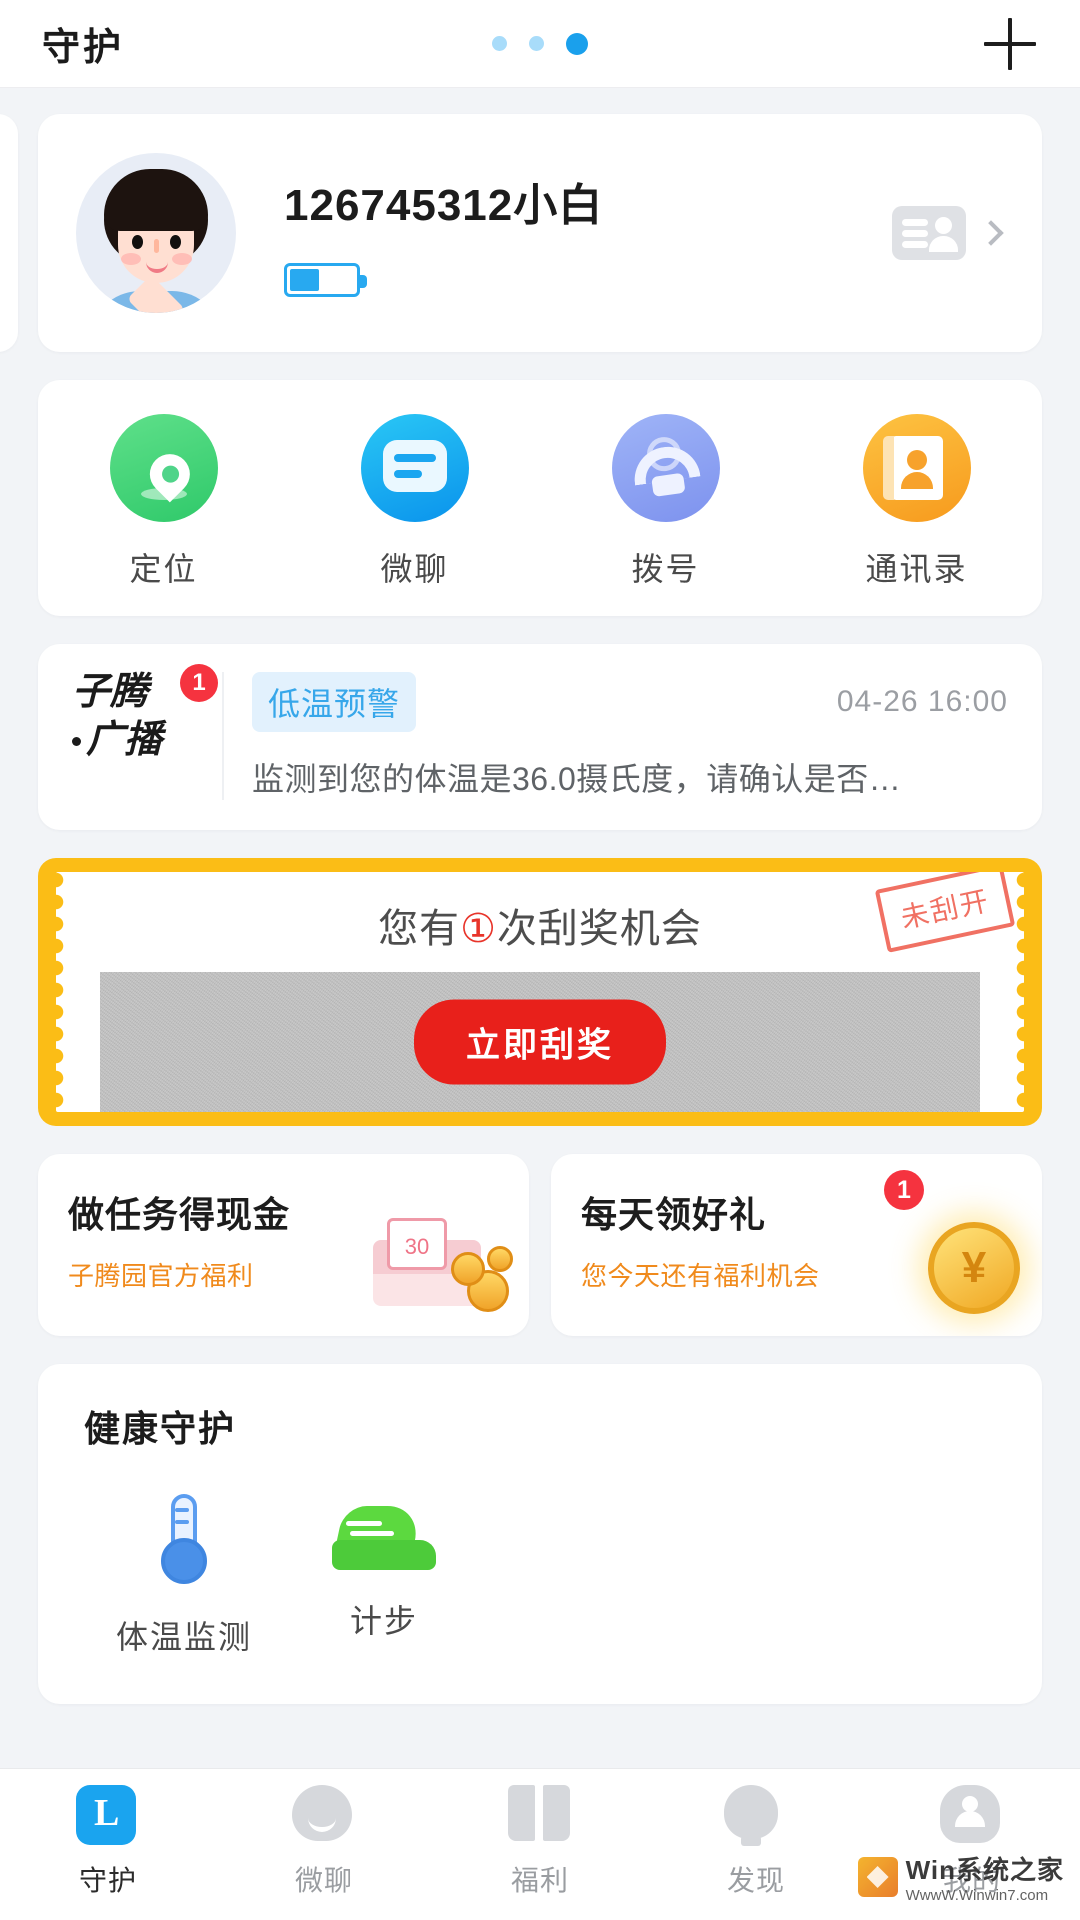 The width and height of the screenshot is (1080, 1920). Describe the element at coordinates (916, 468) in the screenshot. I see `contacts-book-icon` at that location.